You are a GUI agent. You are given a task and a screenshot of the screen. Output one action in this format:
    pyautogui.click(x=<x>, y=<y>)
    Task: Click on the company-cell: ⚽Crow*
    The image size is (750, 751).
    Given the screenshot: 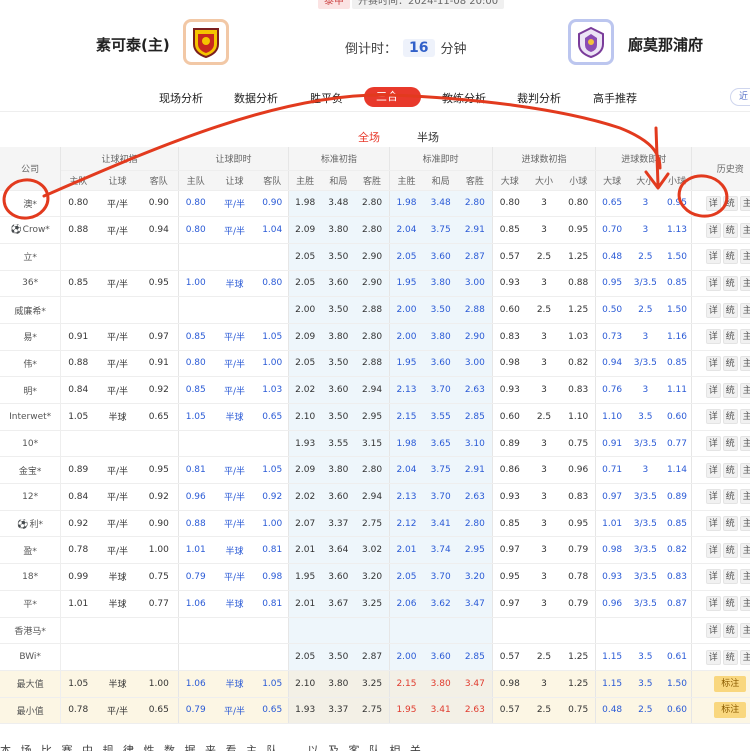 What is the action you would take?
    pyautogui.click(x=31, y=230)
    